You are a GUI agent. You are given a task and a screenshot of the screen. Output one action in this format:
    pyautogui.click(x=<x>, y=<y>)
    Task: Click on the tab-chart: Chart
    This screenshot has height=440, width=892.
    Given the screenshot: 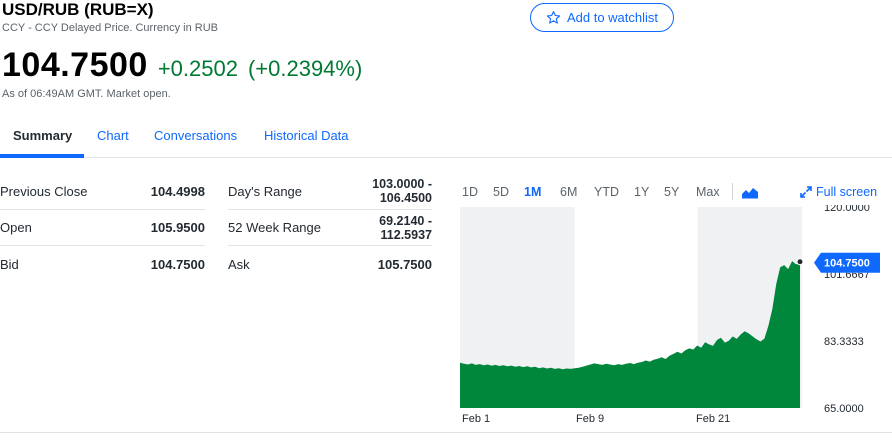 What is the action you would take?
    pyautogui.click(x=113, y=135)
    